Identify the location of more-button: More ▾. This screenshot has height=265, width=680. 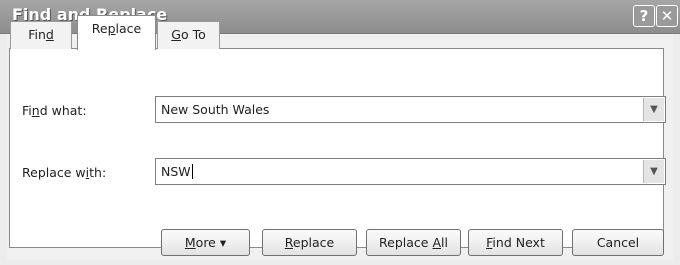
(205, 242).